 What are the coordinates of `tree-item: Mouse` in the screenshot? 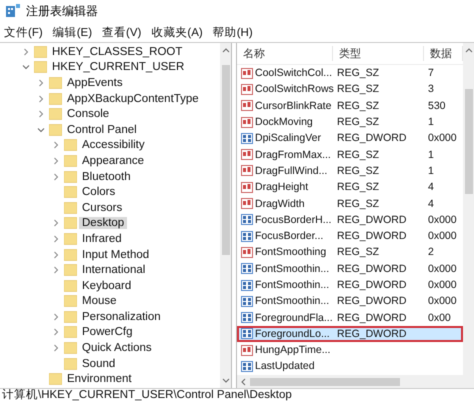 It's located at (99, 301).